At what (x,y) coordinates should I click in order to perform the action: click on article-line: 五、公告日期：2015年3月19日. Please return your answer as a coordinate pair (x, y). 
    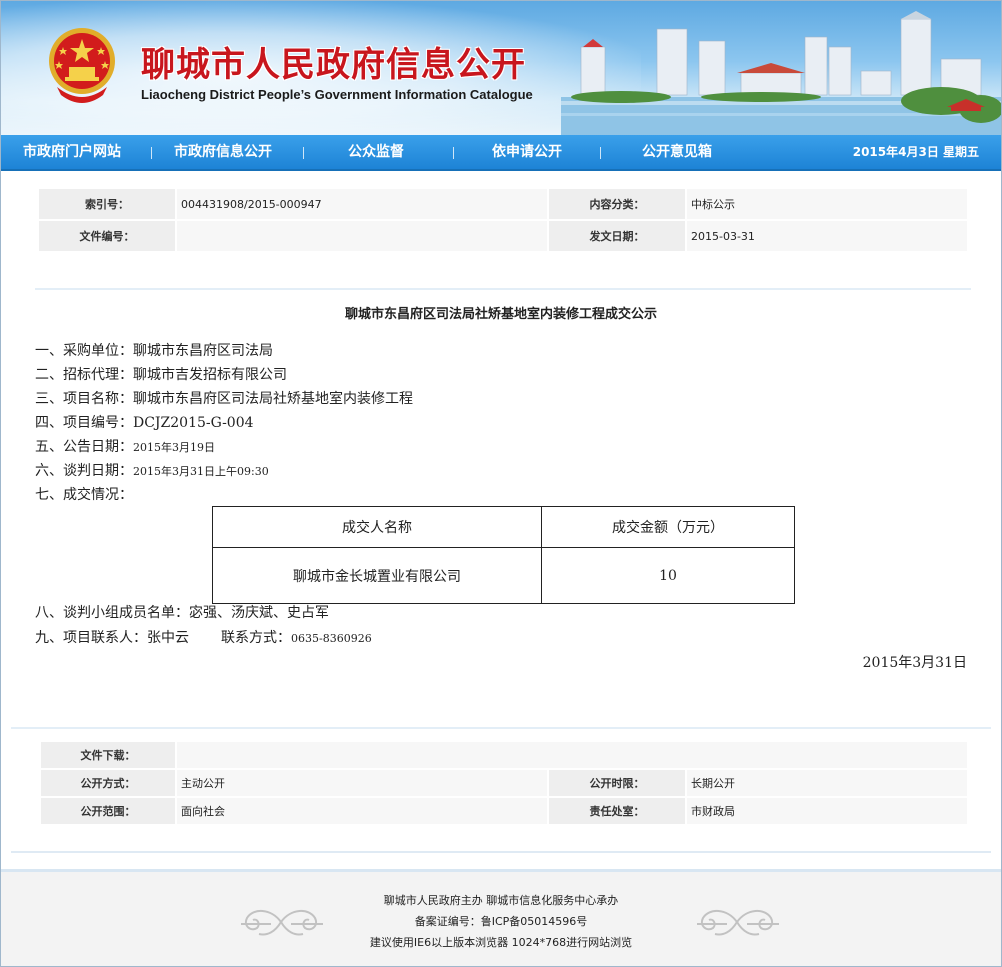
    Looking at the image, I should click on (125, 446).